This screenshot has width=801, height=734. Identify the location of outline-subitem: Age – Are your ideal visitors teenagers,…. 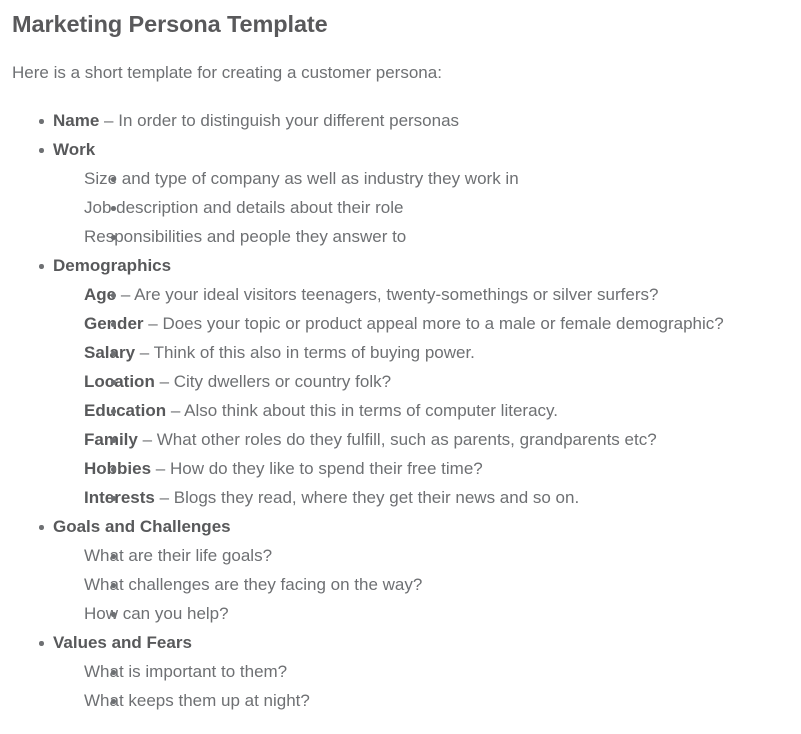
(421, 294).